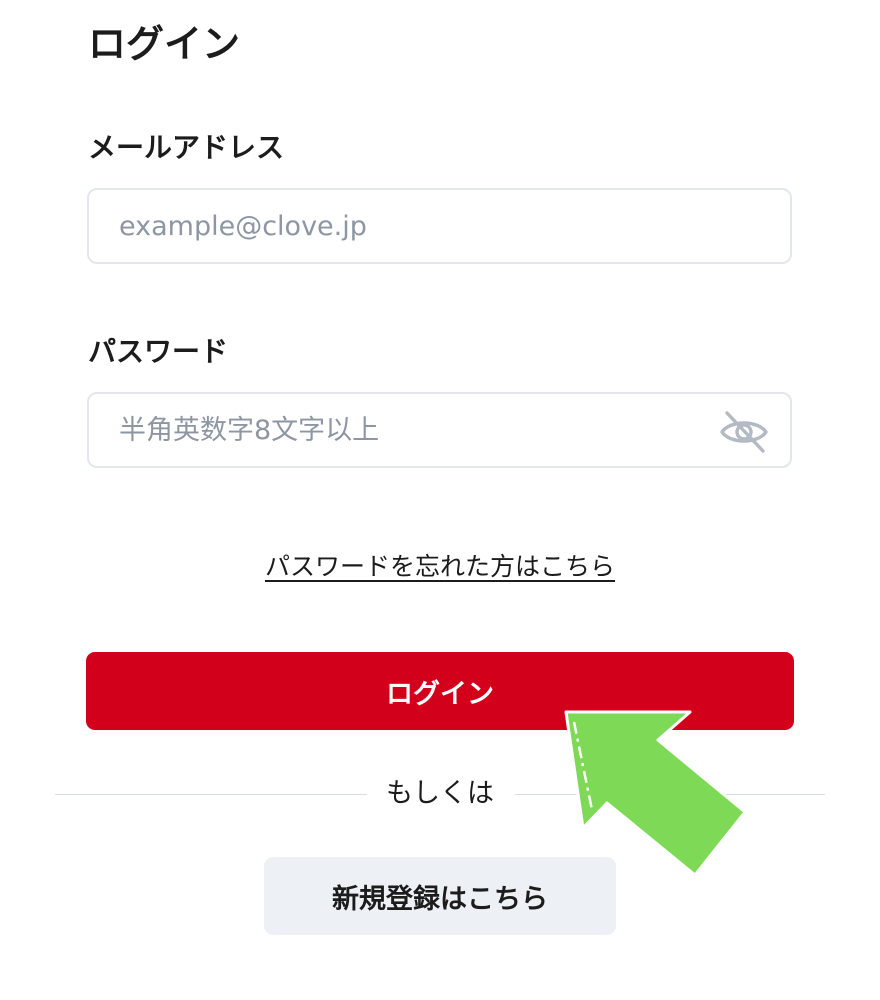  I want to click on password-field-box, so click(439, 430).